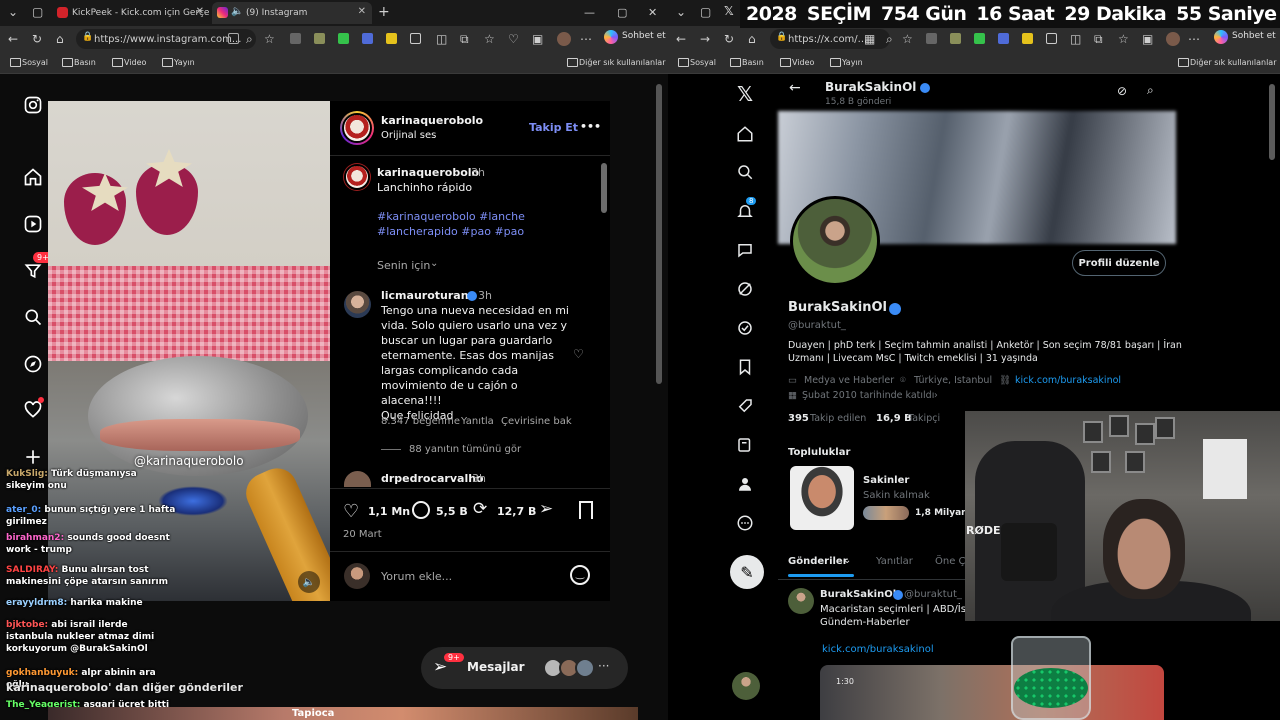 This screenshot has width=1280, height=720. What do you see at coordinates (1119, 263) in the screenshot?
I see `edit-profile-button: Profili düzenle` at bounding box center [1119, 263].